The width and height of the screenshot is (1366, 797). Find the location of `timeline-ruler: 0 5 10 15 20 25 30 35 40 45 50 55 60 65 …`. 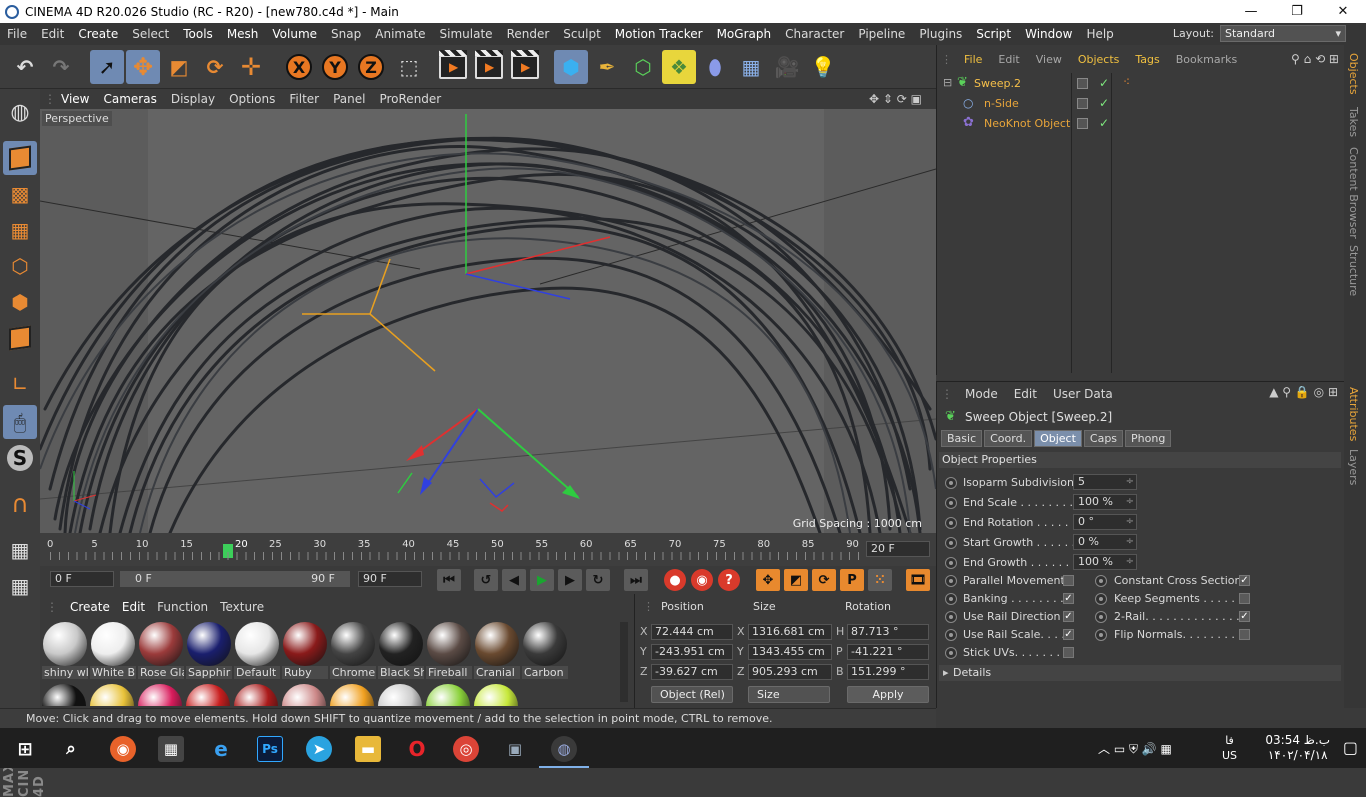

timeline-ruler: 0 5 10 15 20 25 30 35 40 45 50 55 60 65 … is located at coordinates (453, 550).